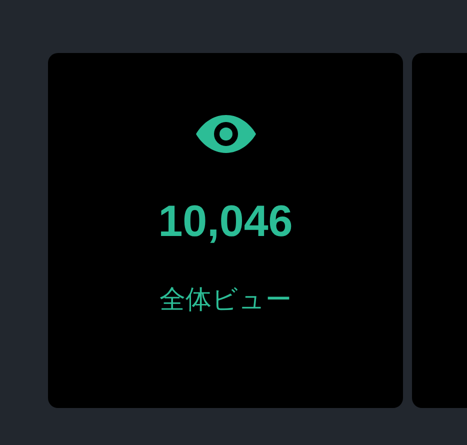  Describe the element at coordinates (225, 222) in the screenshot. I see `view-count: 10,046` at that location.